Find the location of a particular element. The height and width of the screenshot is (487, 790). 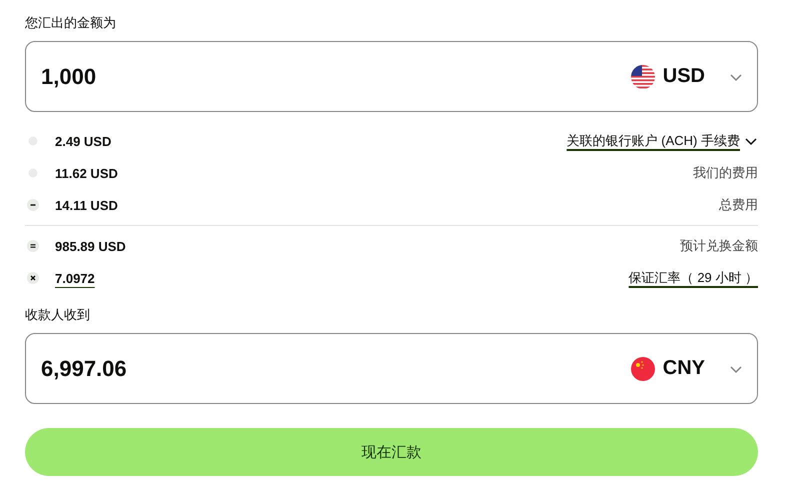

fee-amount: 14.11 USD is located at coordinates (86, 205).